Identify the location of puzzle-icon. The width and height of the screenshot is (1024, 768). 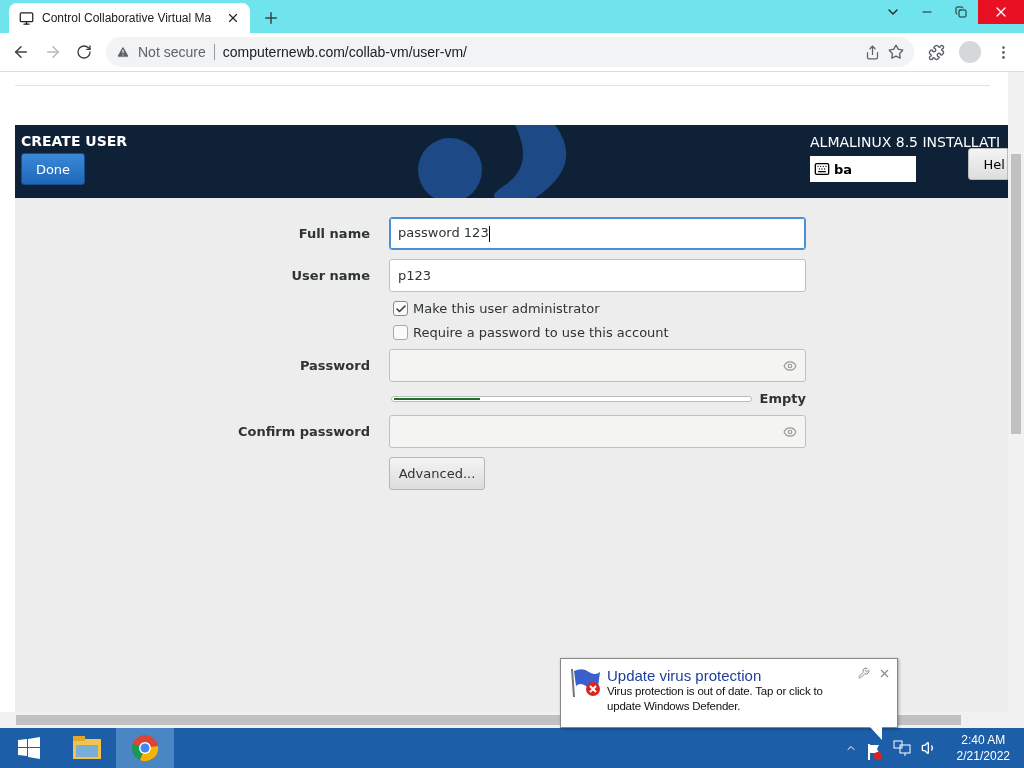
(936, 52).